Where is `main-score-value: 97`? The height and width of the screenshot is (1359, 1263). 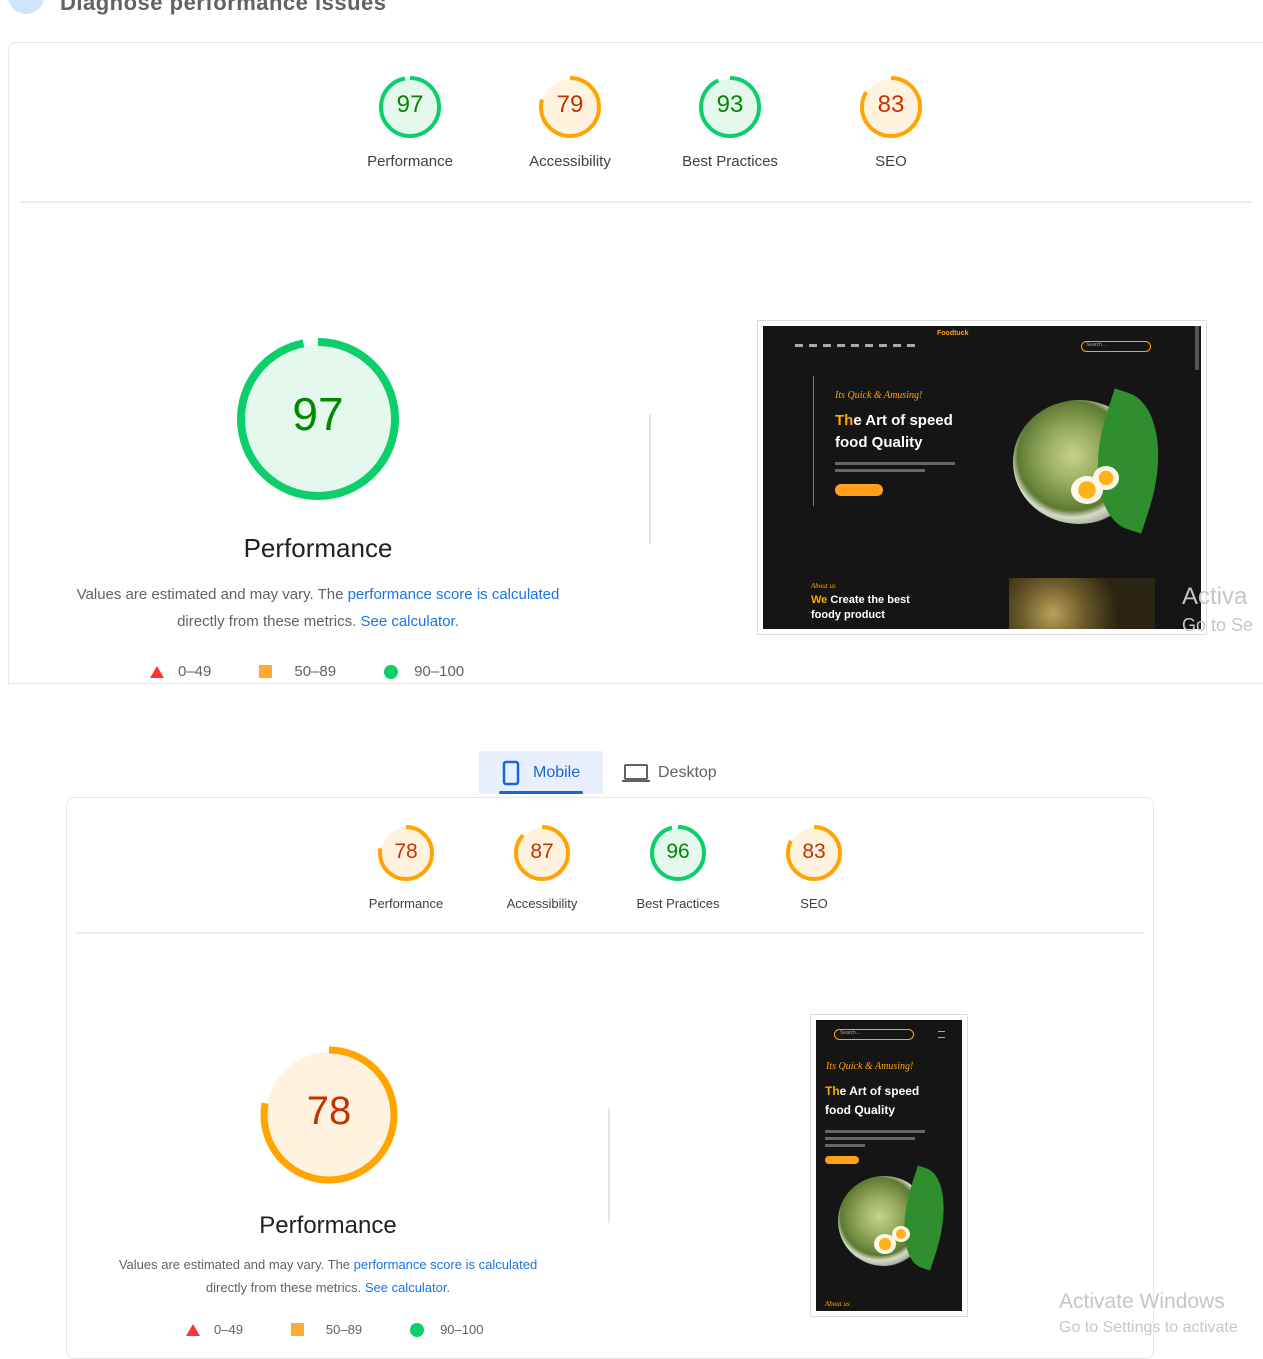 main-score-value: 97 is located at coordinates (318, 414).